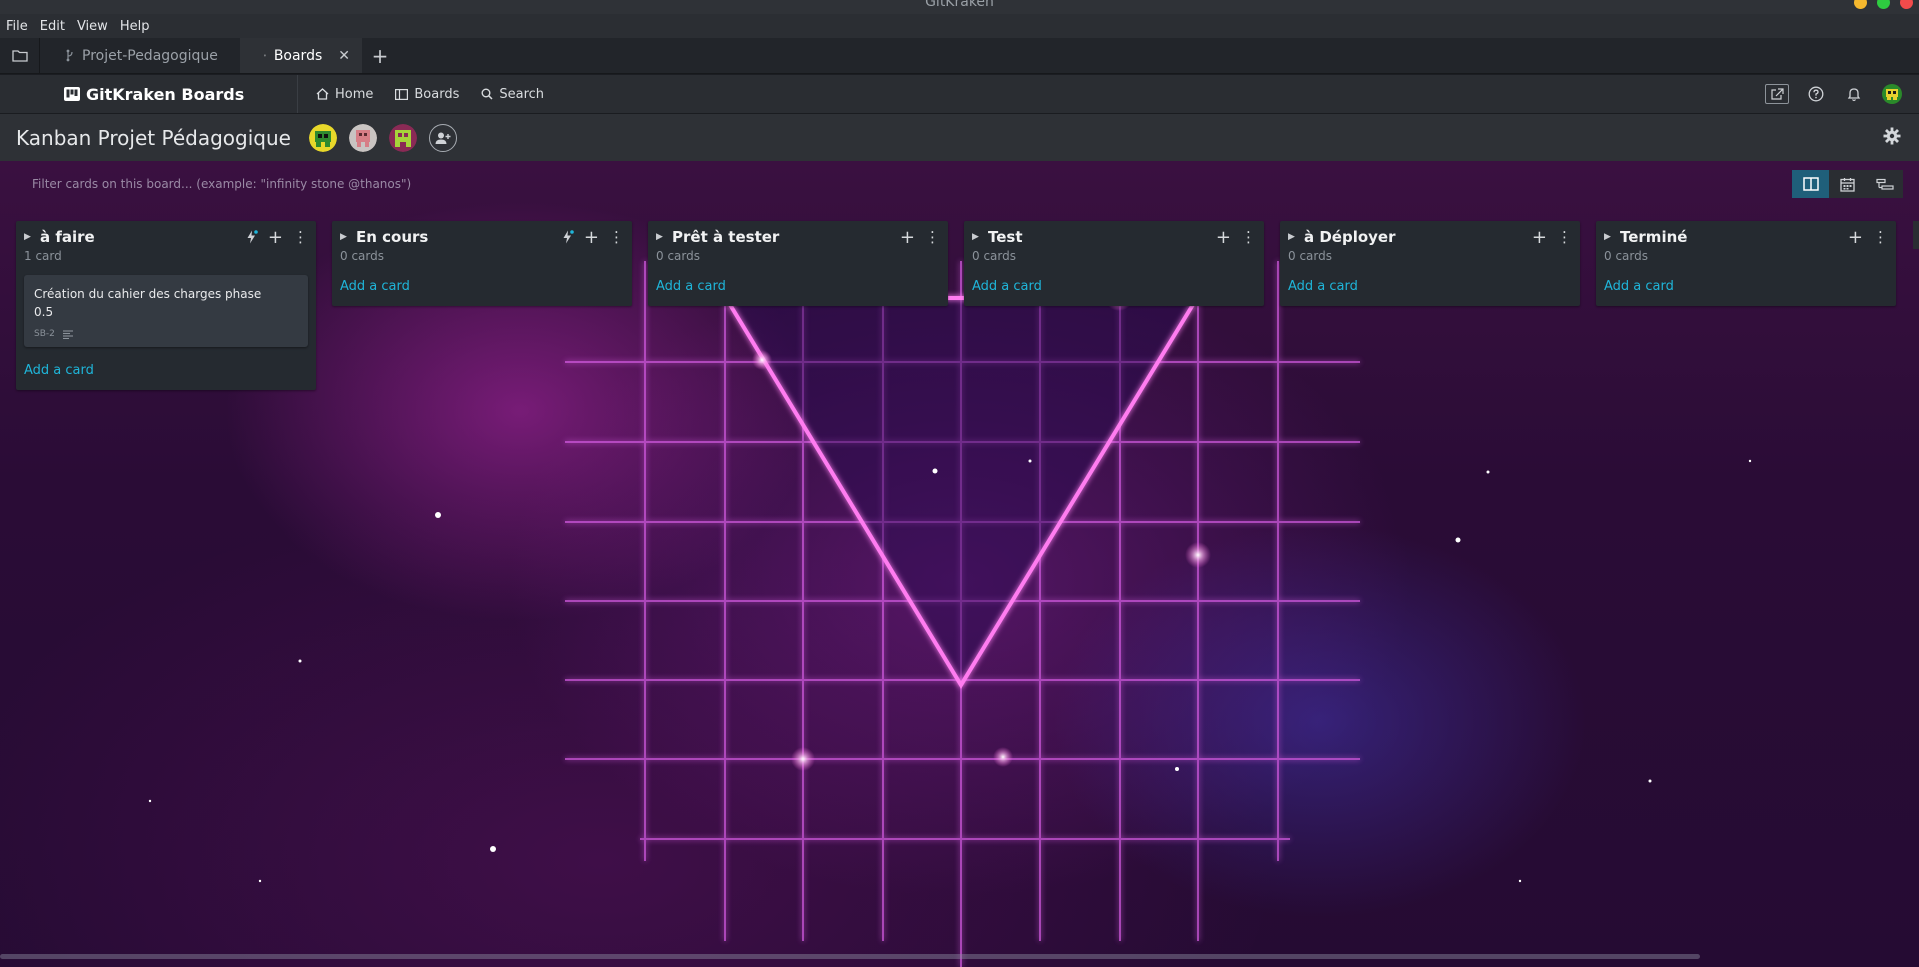 This screenshot has width=1919, height=967. Describe the element at coordinates (140, 26) in the screenshot. I see `menu-help: Help` at that location.